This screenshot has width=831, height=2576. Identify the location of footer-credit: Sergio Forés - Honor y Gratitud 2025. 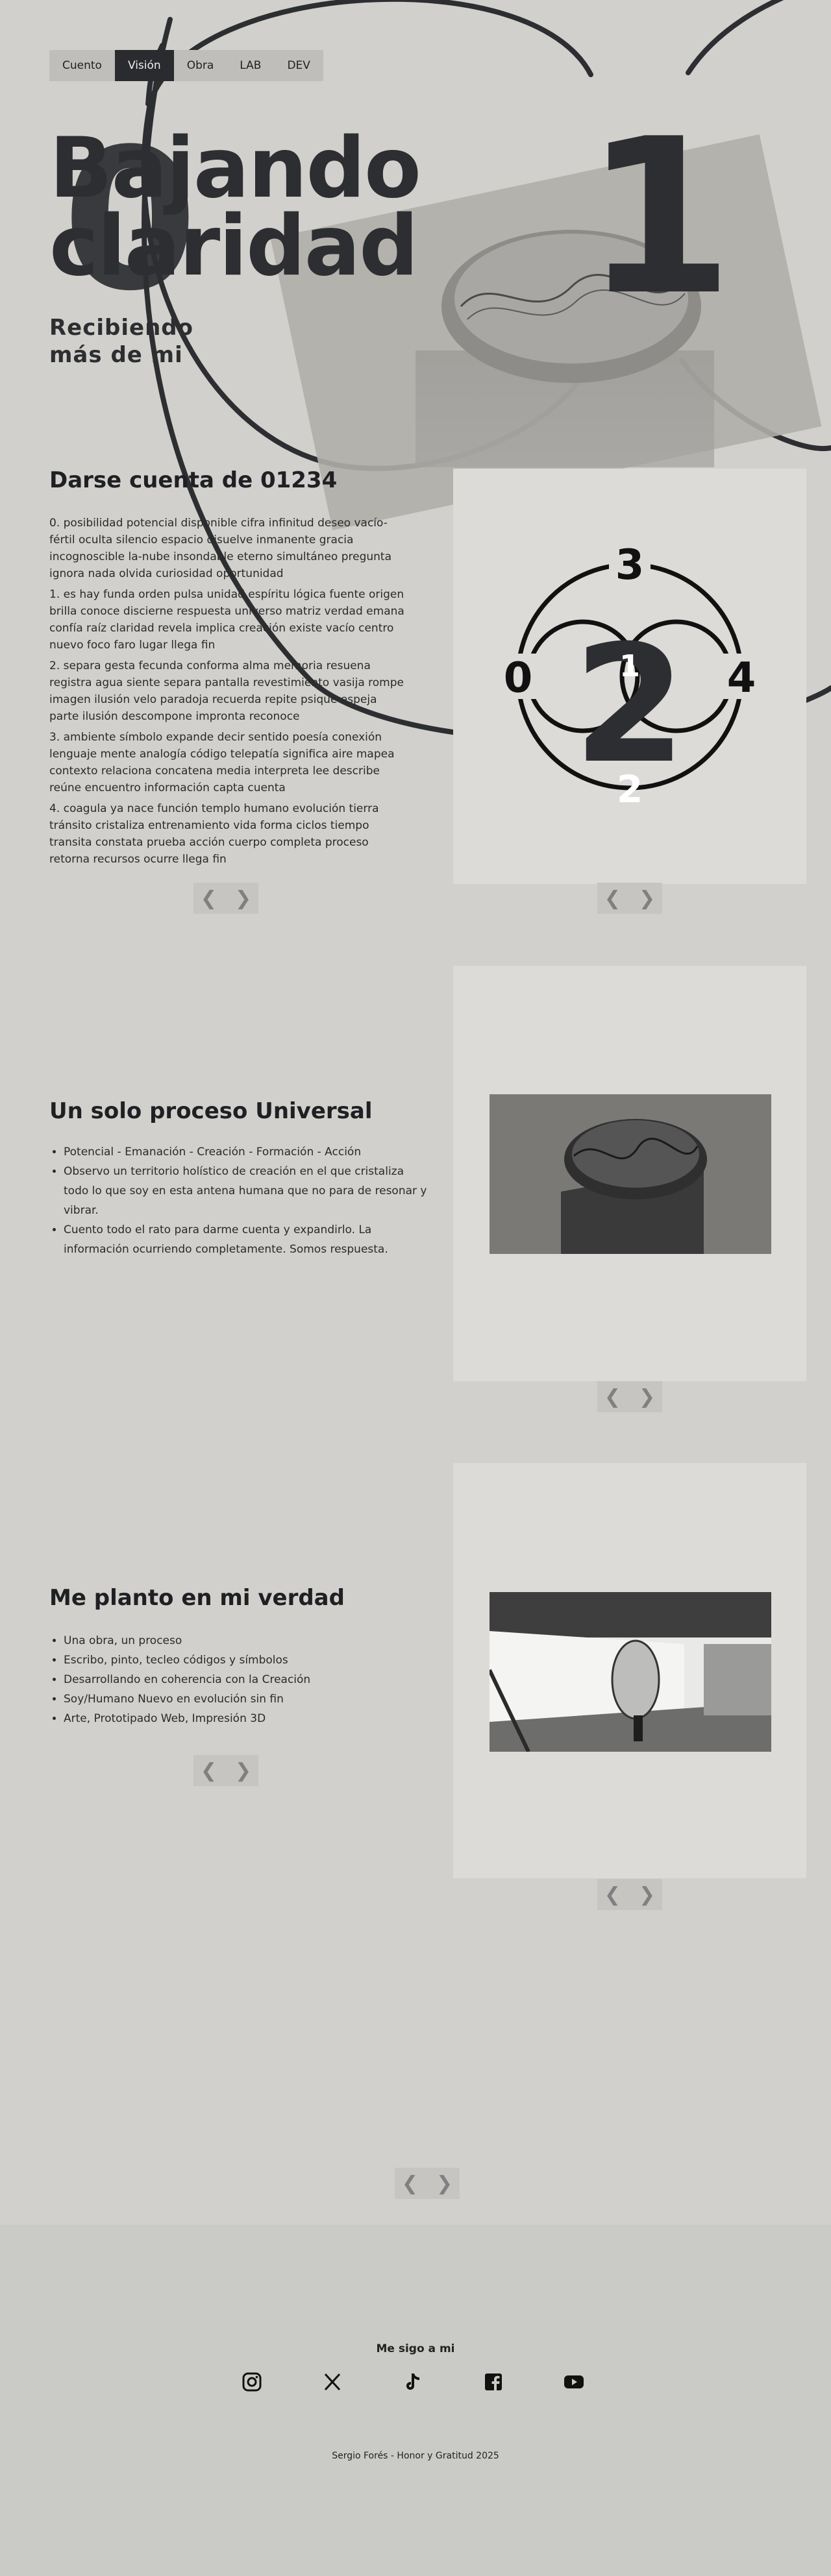
(415, 2456).